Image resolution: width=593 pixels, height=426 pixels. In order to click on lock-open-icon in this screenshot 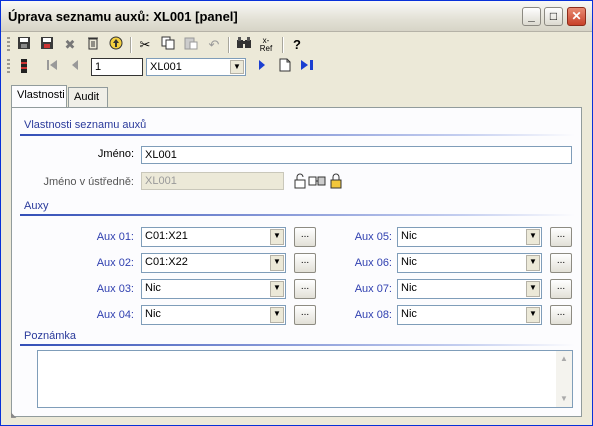, I will do `click(300, 182)`.